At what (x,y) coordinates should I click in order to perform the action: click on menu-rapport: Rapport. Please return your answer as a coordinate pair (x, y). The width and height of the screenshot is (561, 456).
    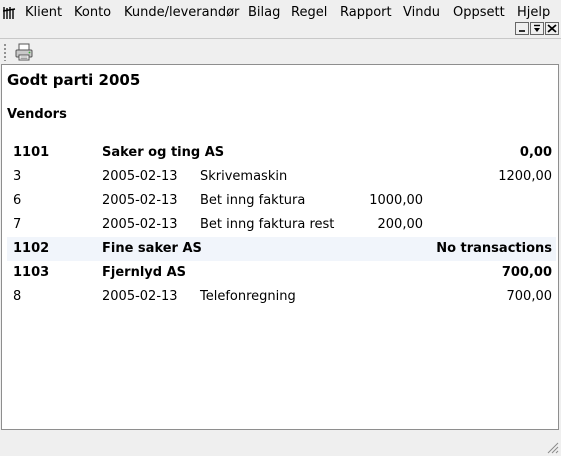
    Looking at the image, I should click on (366, 12).